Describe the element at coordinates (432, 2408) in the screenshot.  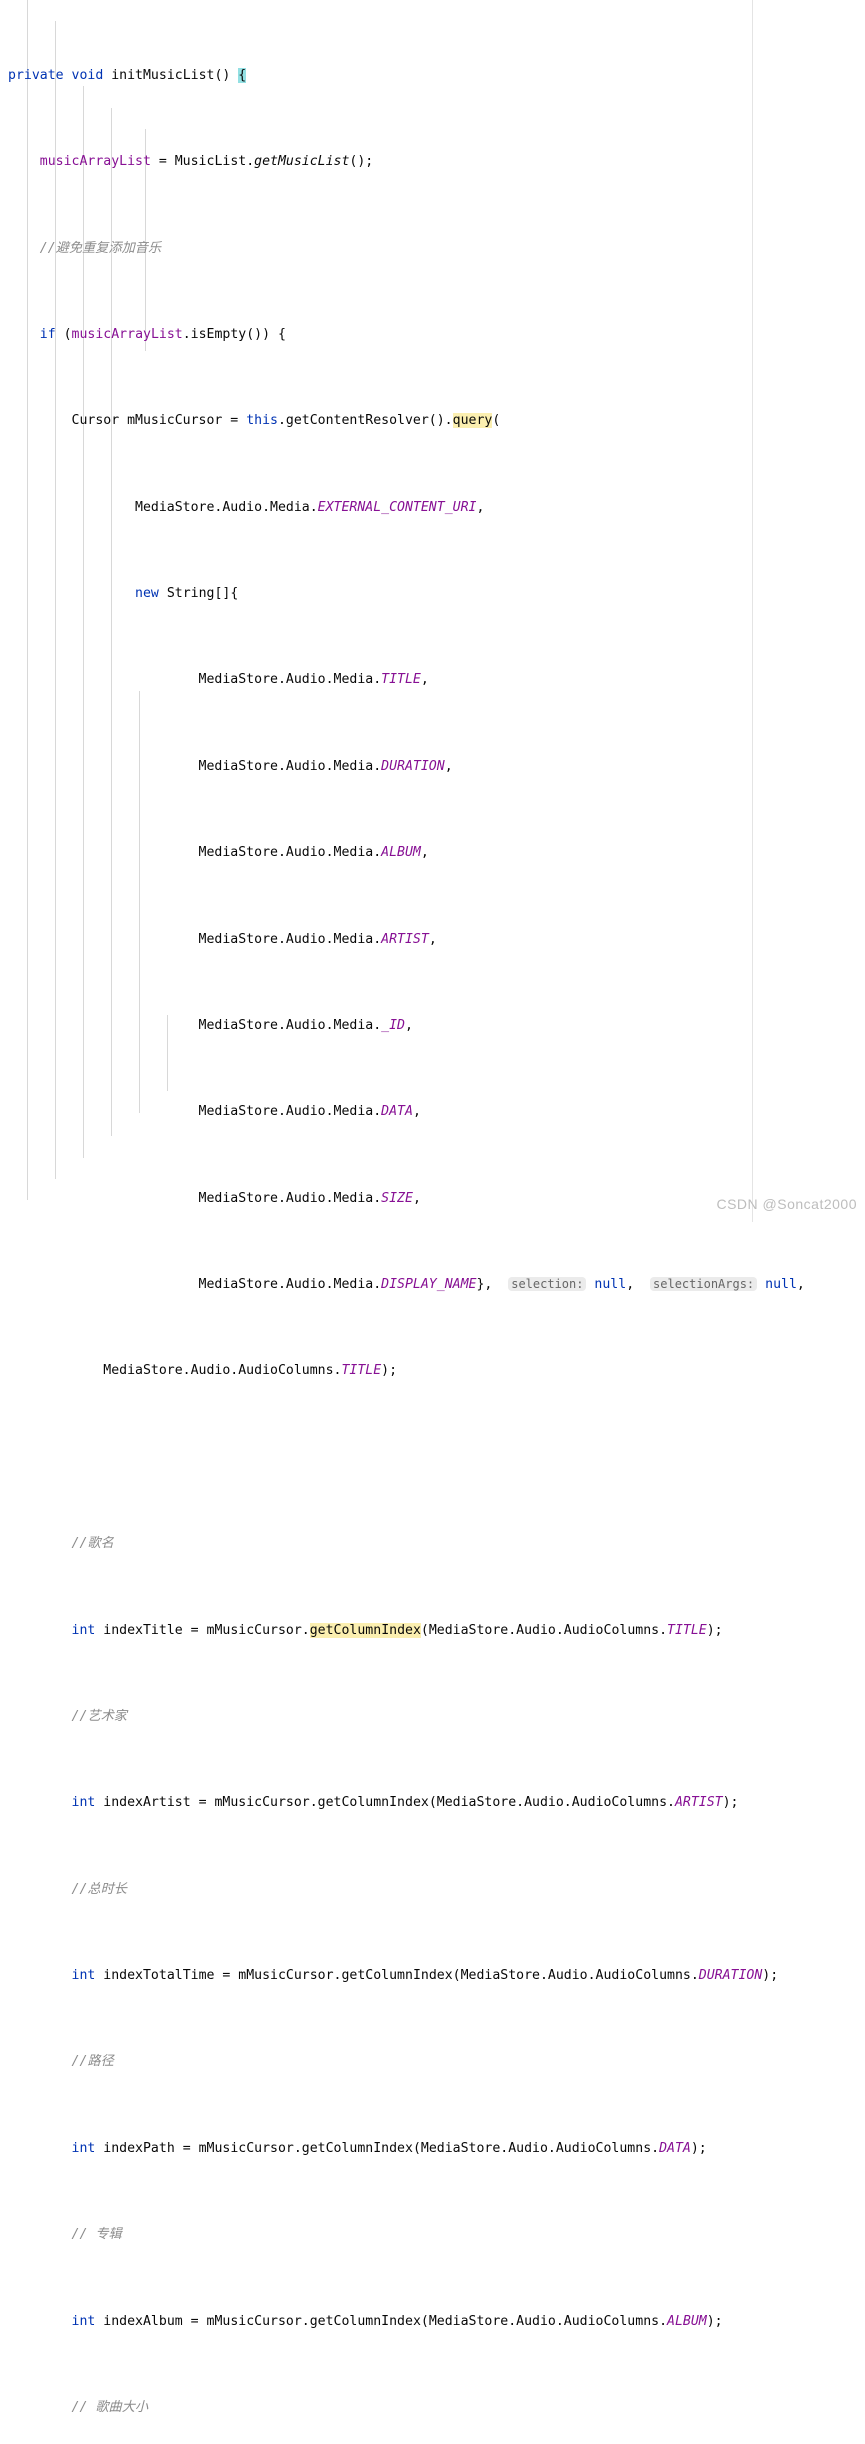
I see `code-line: // 歌曲大小` at that location.